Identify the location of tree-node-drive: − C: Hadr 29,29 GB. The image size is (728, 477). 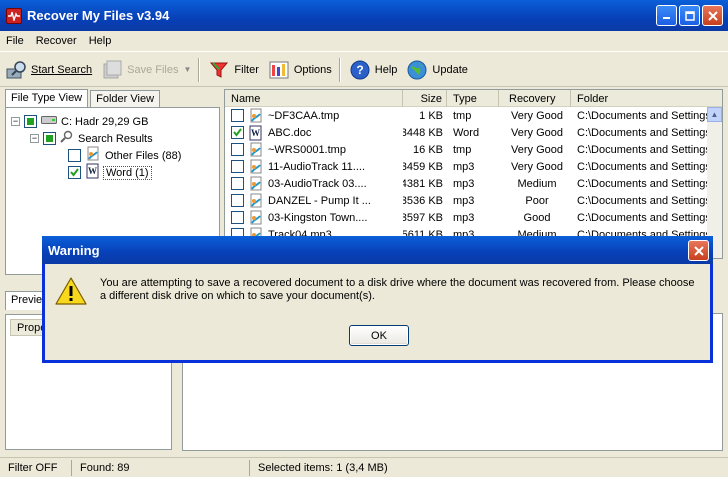
(79, 121).